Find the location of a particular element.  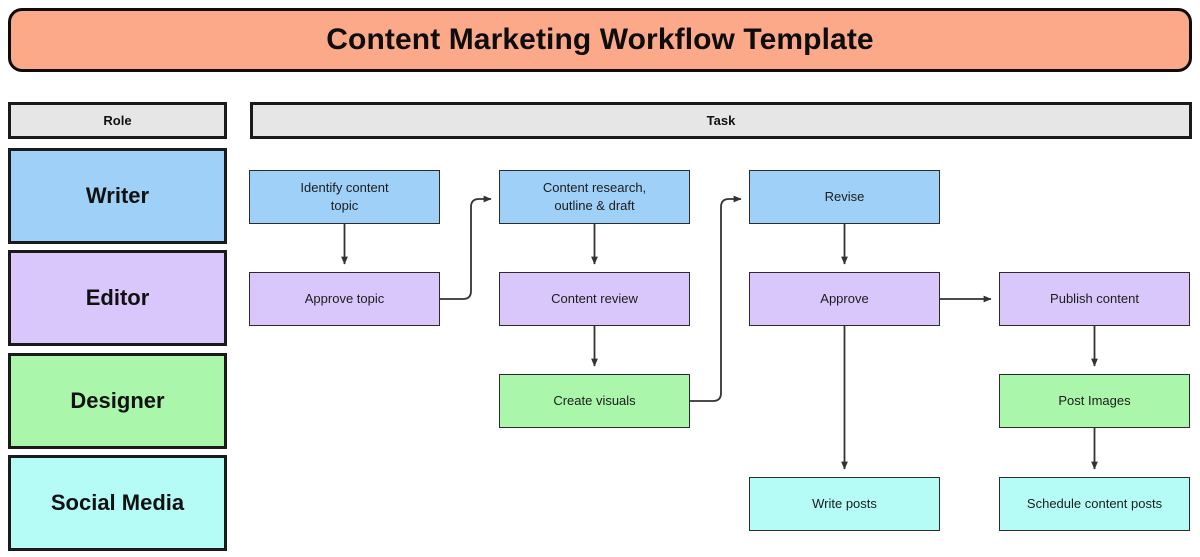

task-box-label: Publish content is located at coordinates (1094, 299).